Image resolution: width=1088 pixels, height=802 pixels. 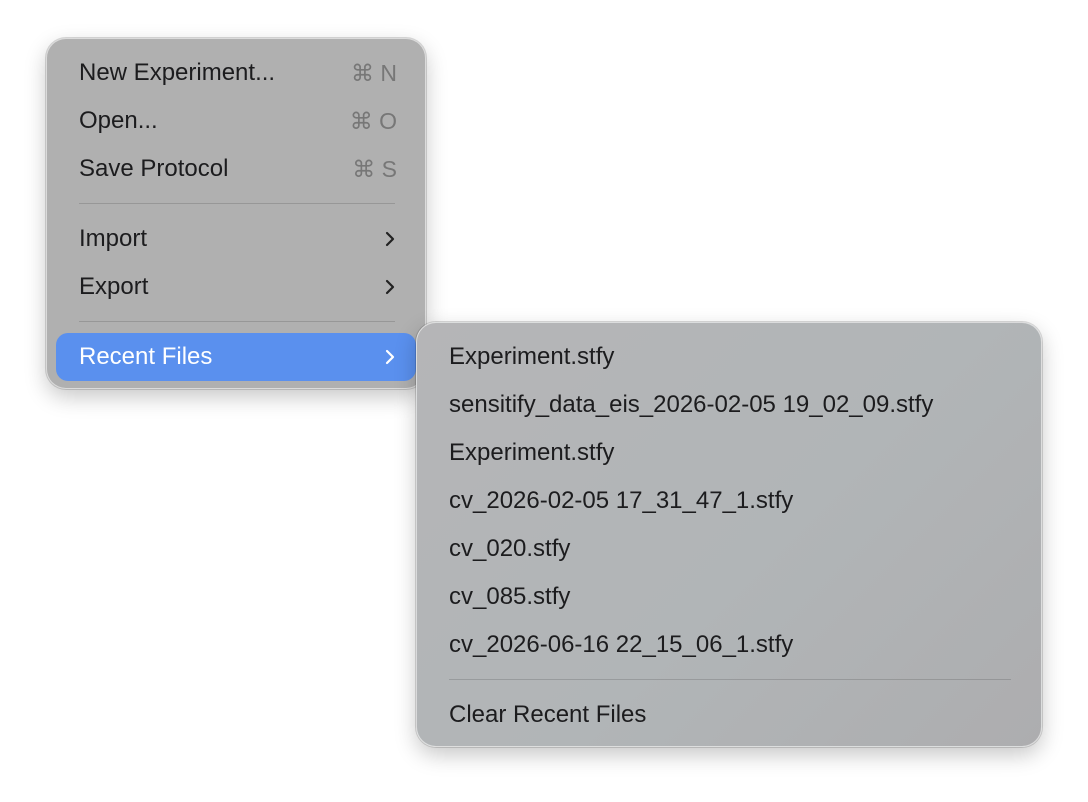 I want to click on menu-item-import: Import, so click(x=236, y=239).